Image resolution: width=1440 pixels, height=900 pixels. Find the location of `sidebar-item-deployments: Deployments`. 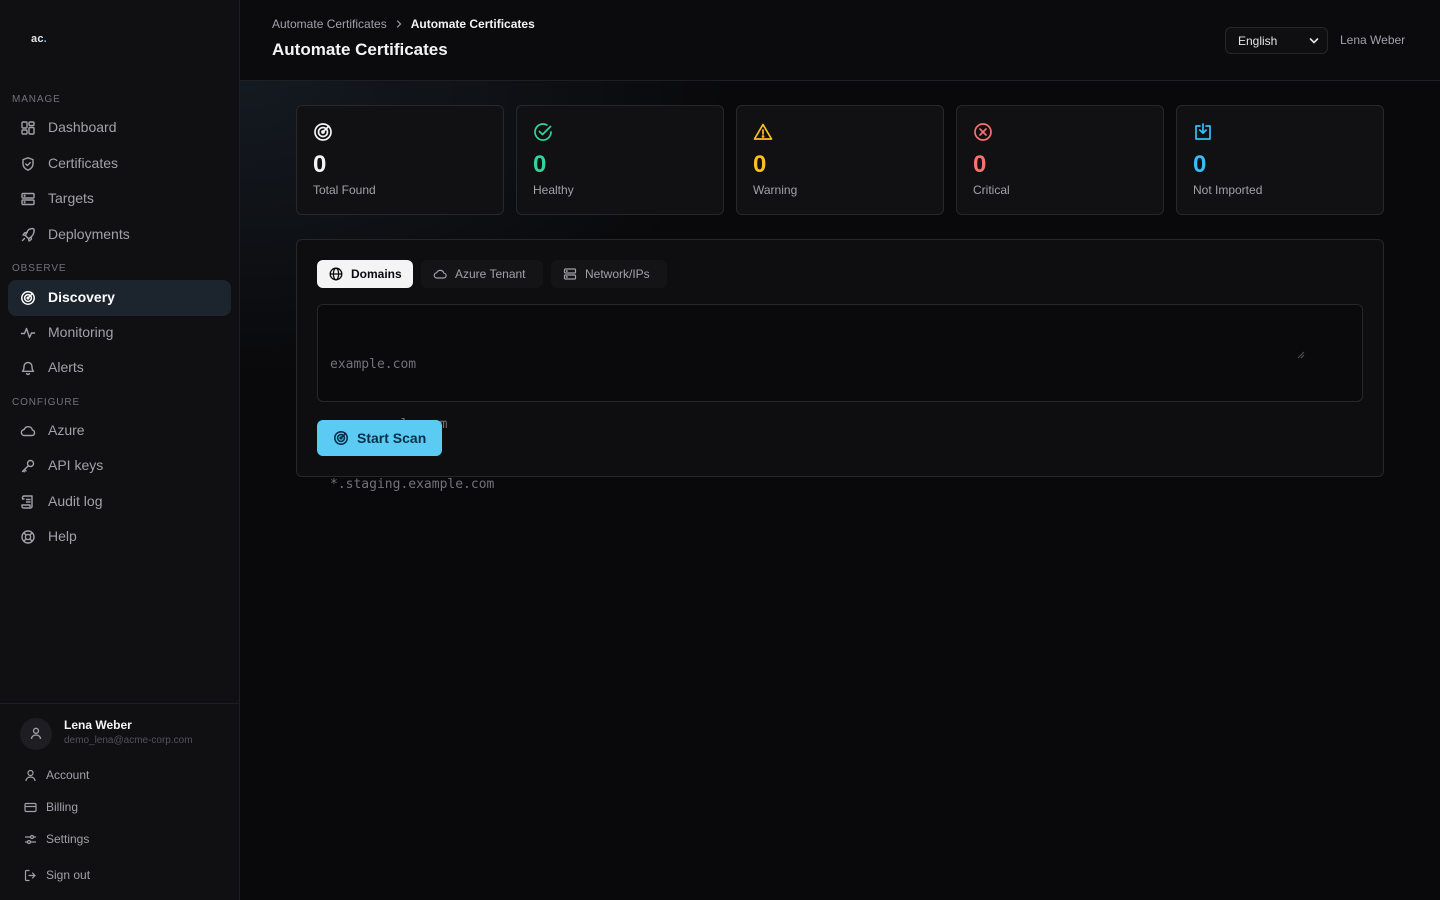

sidebar-item-deployments: Deployments is located at coordinates (119, 235).